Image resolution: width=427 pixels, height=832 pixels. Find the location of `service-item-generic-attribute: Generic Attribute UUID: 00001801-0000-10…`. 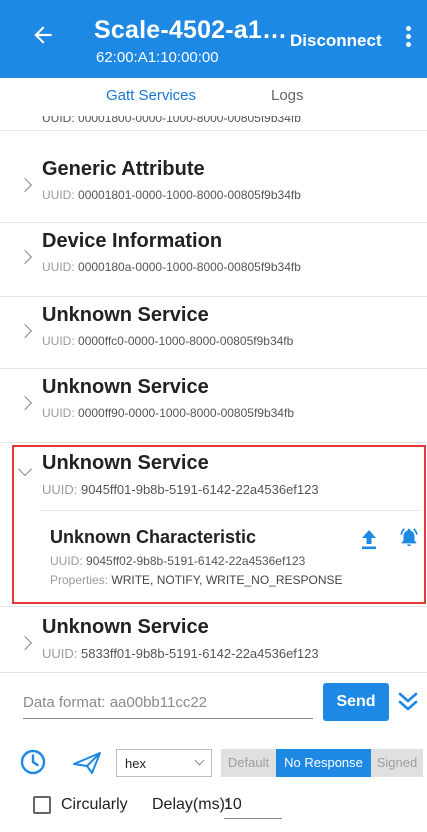

service-item-generic-attribute: Generic Attribute UUID: 00001801-0000-10… is located at coordinates (213, 188).